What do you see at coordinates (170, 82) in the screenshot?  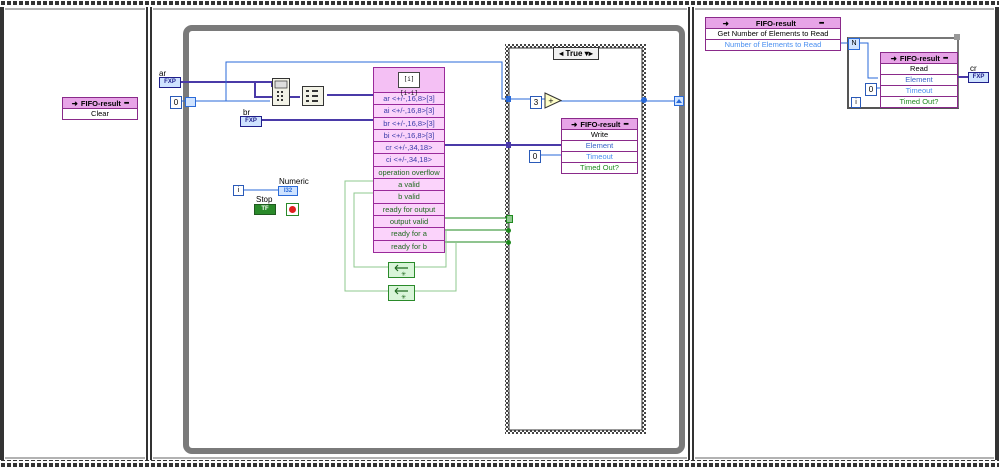 I see `ar-terminal: FXP` at bounding box center [170, 82].